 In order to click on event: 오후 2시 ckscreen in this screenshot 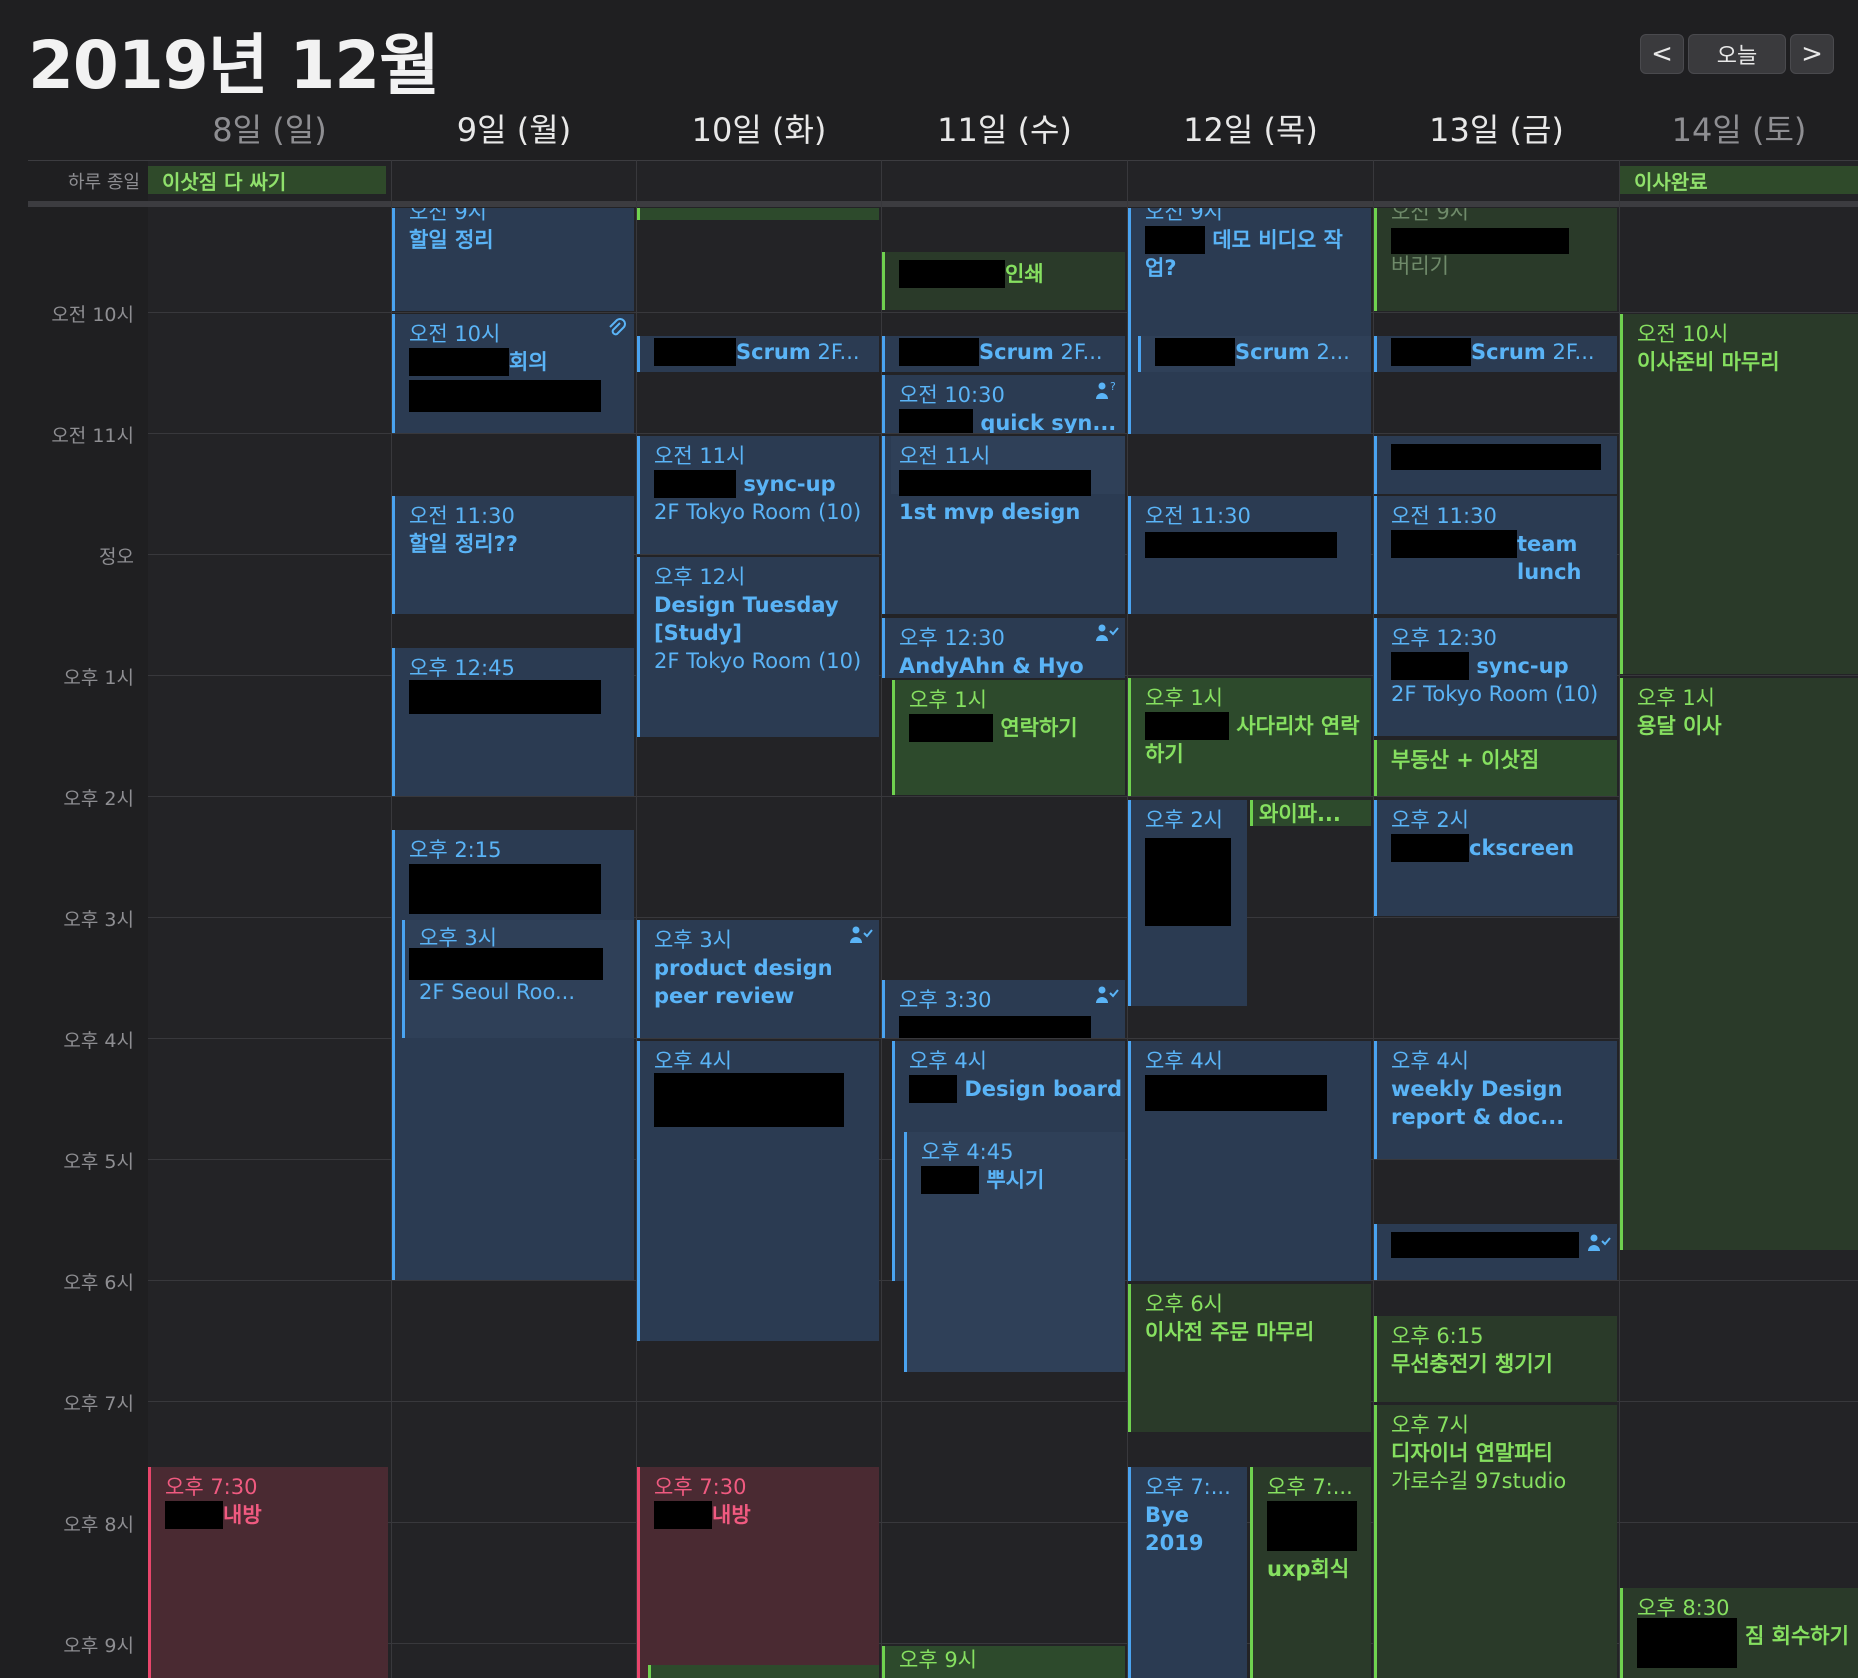, I will do `click(1495, 858)`.